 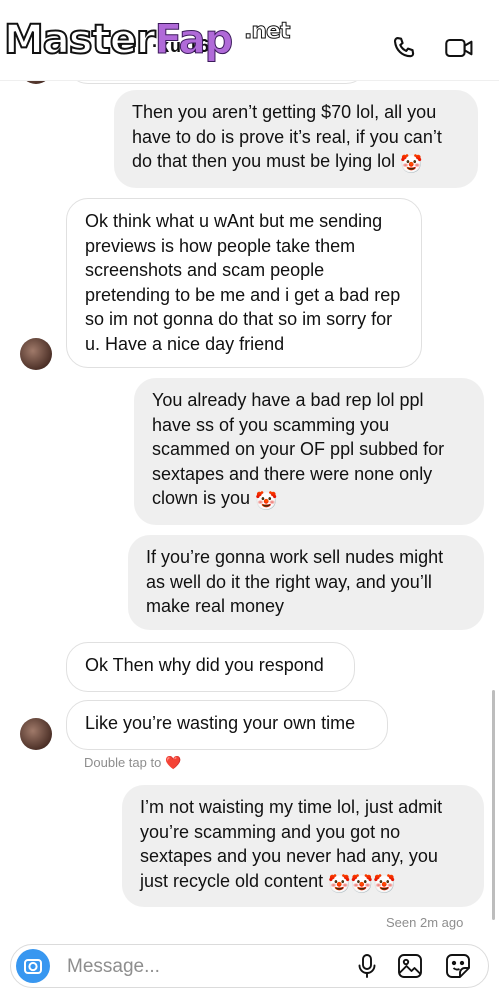 I want to click on message-bubble-incoming: Like you’re wasting your own time, so click(x=227, y=725).